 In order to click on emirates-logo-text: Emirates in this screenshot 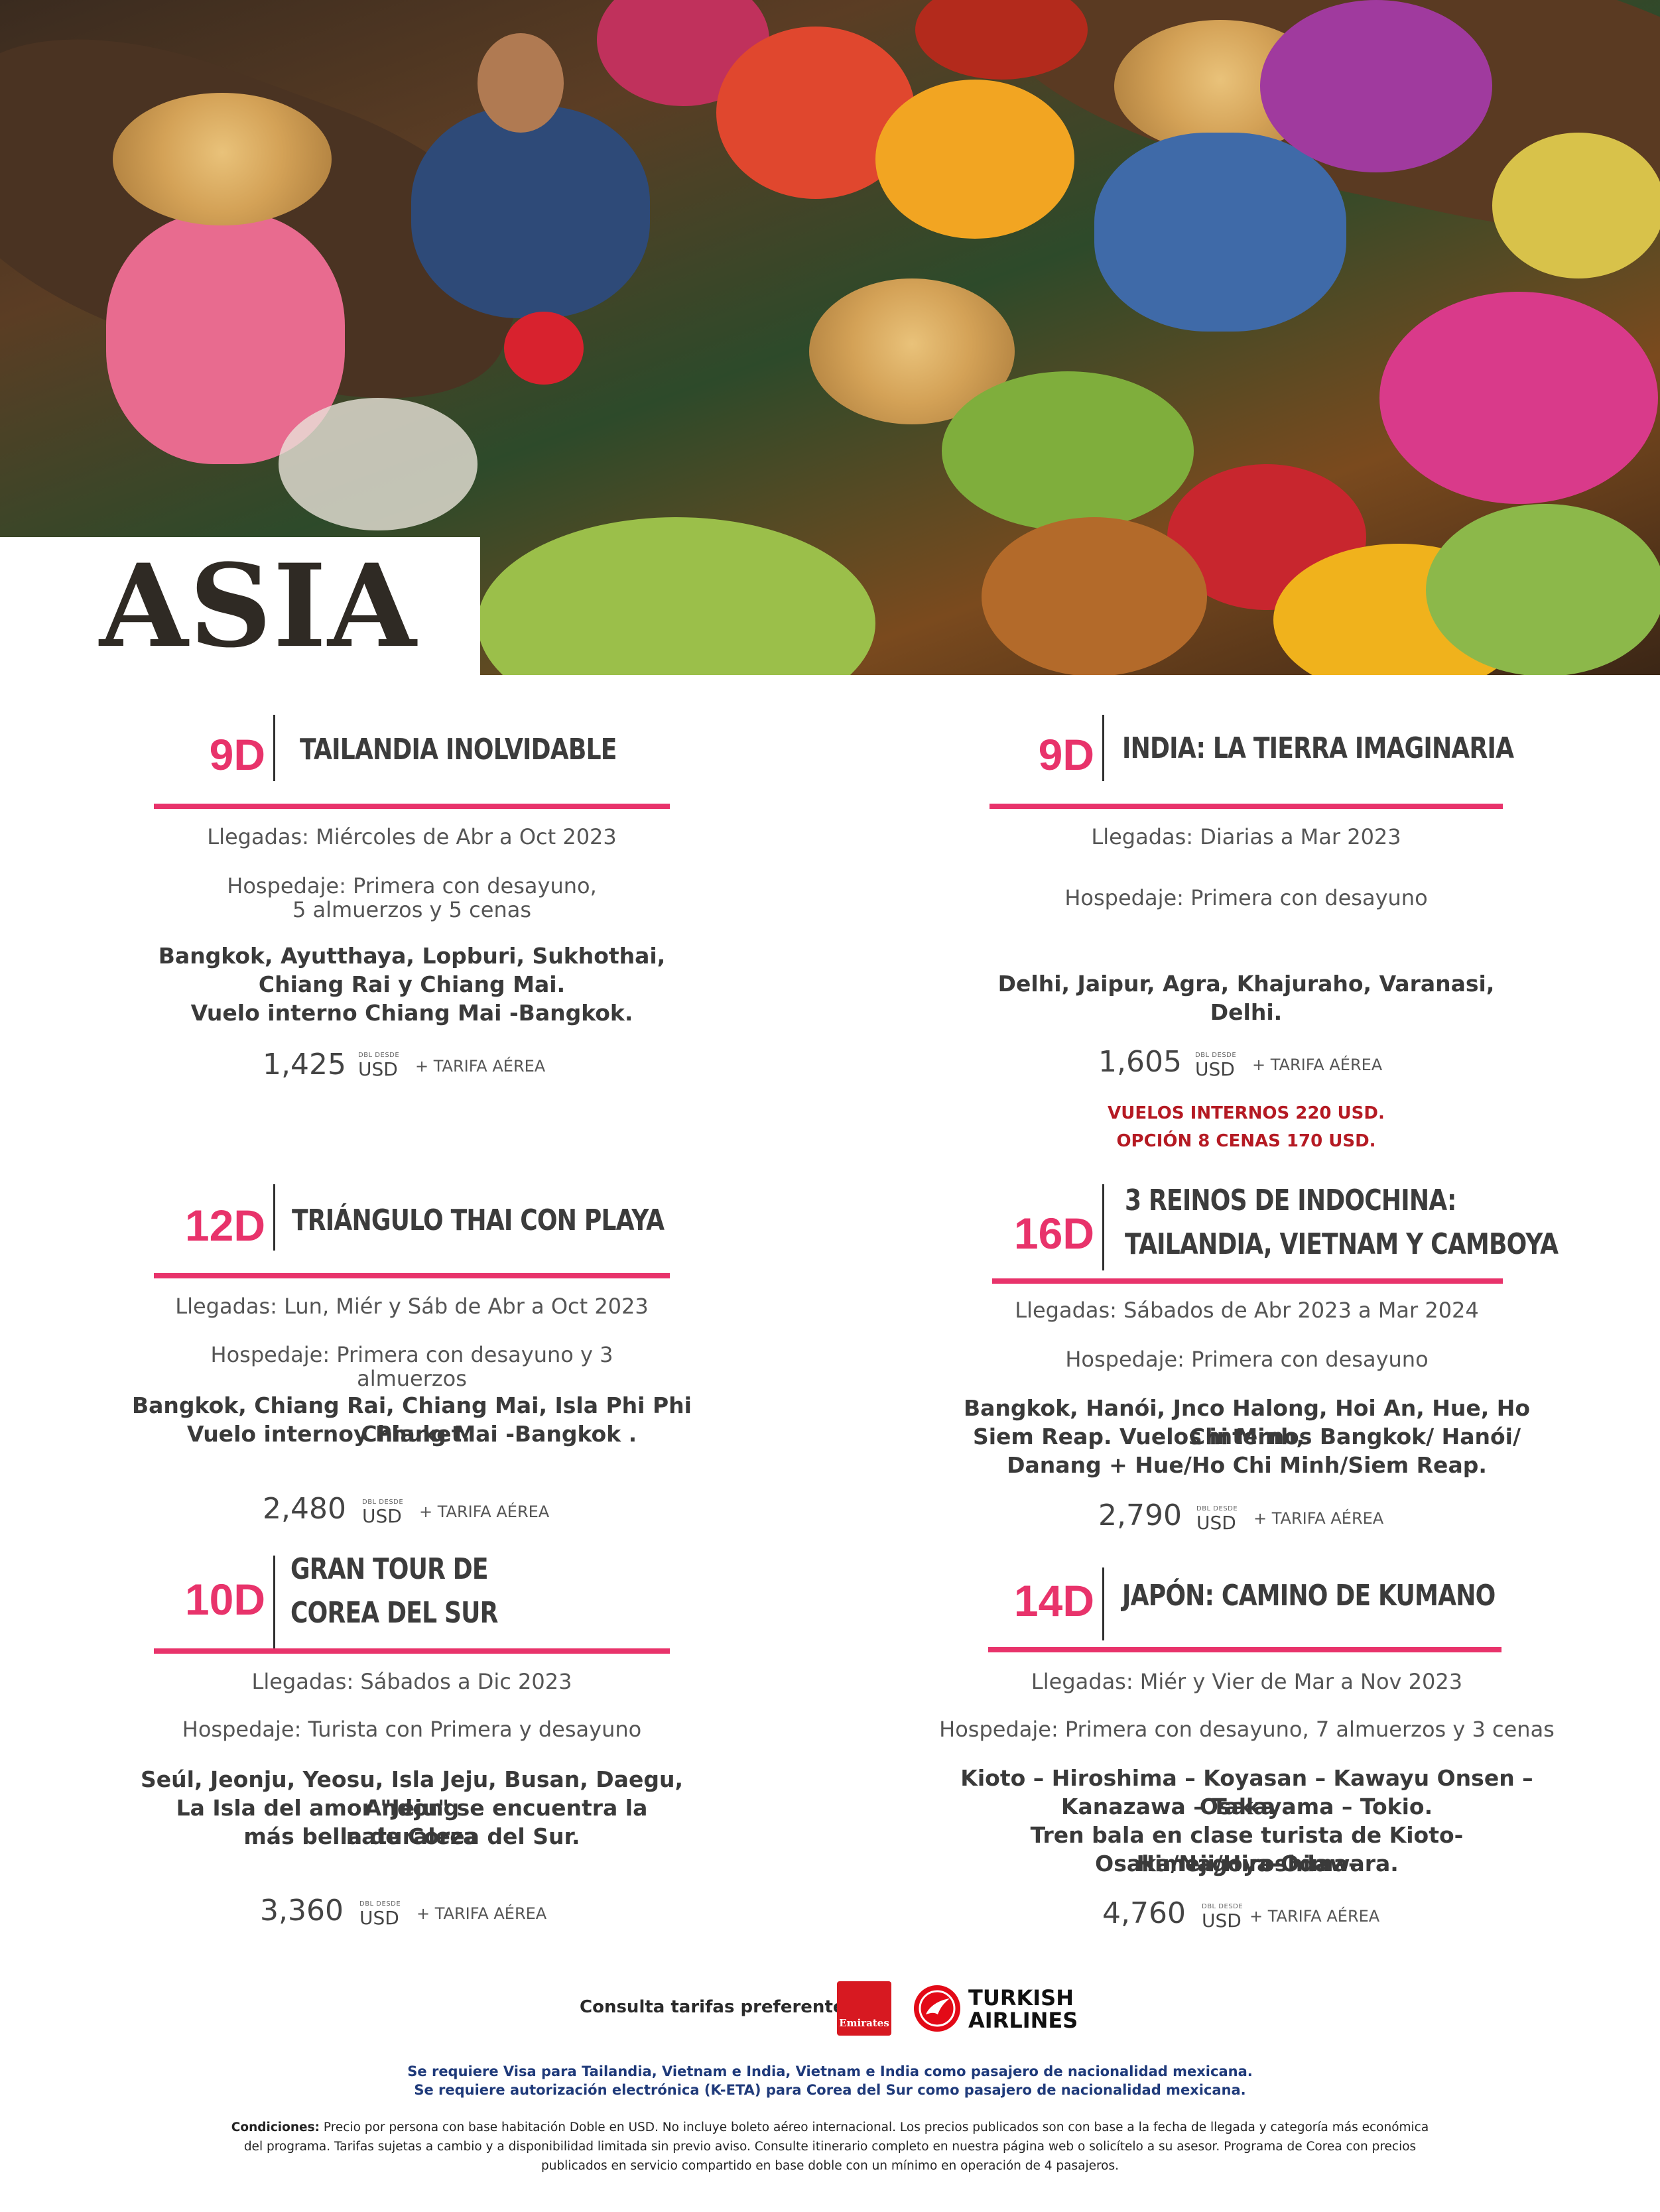, I will do `click(864, 2023)`.